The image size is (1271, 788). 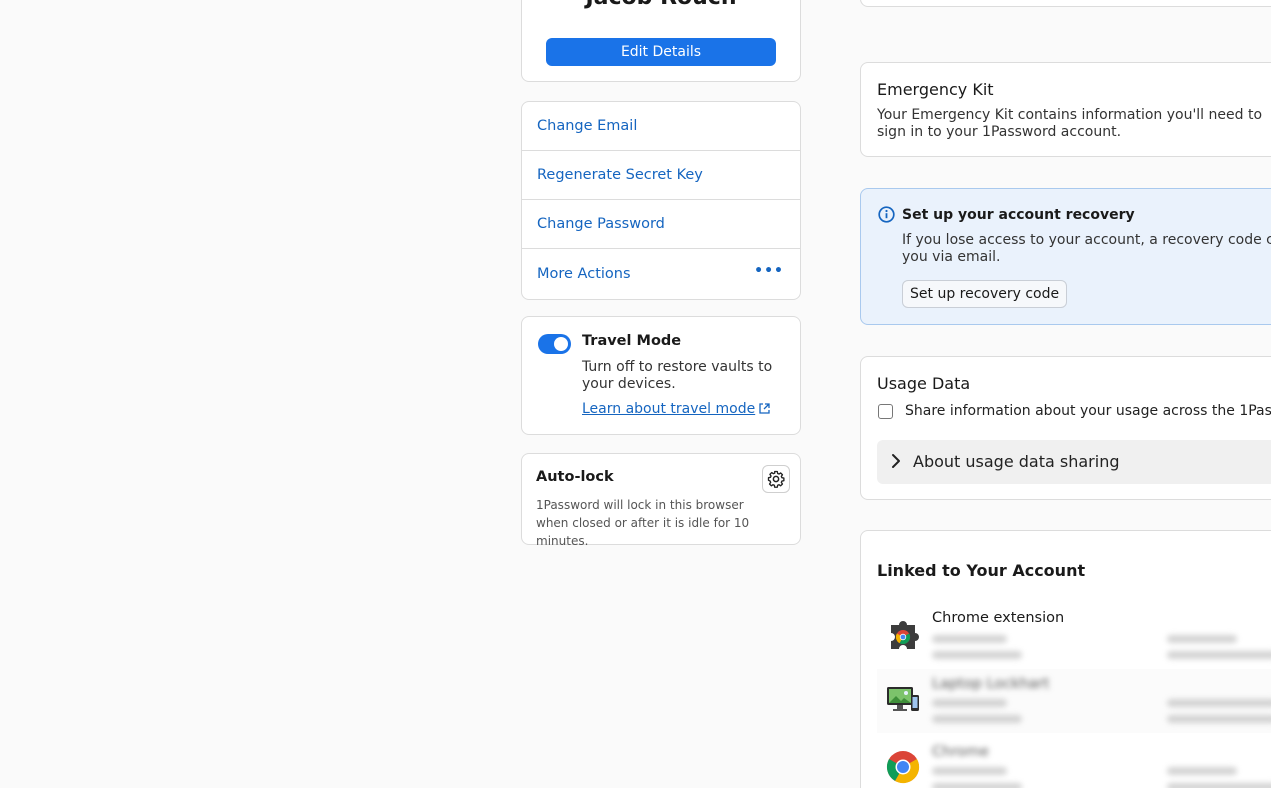 I want to click on travel-mode-title: Travel Mode, so click(x=632, y=341).